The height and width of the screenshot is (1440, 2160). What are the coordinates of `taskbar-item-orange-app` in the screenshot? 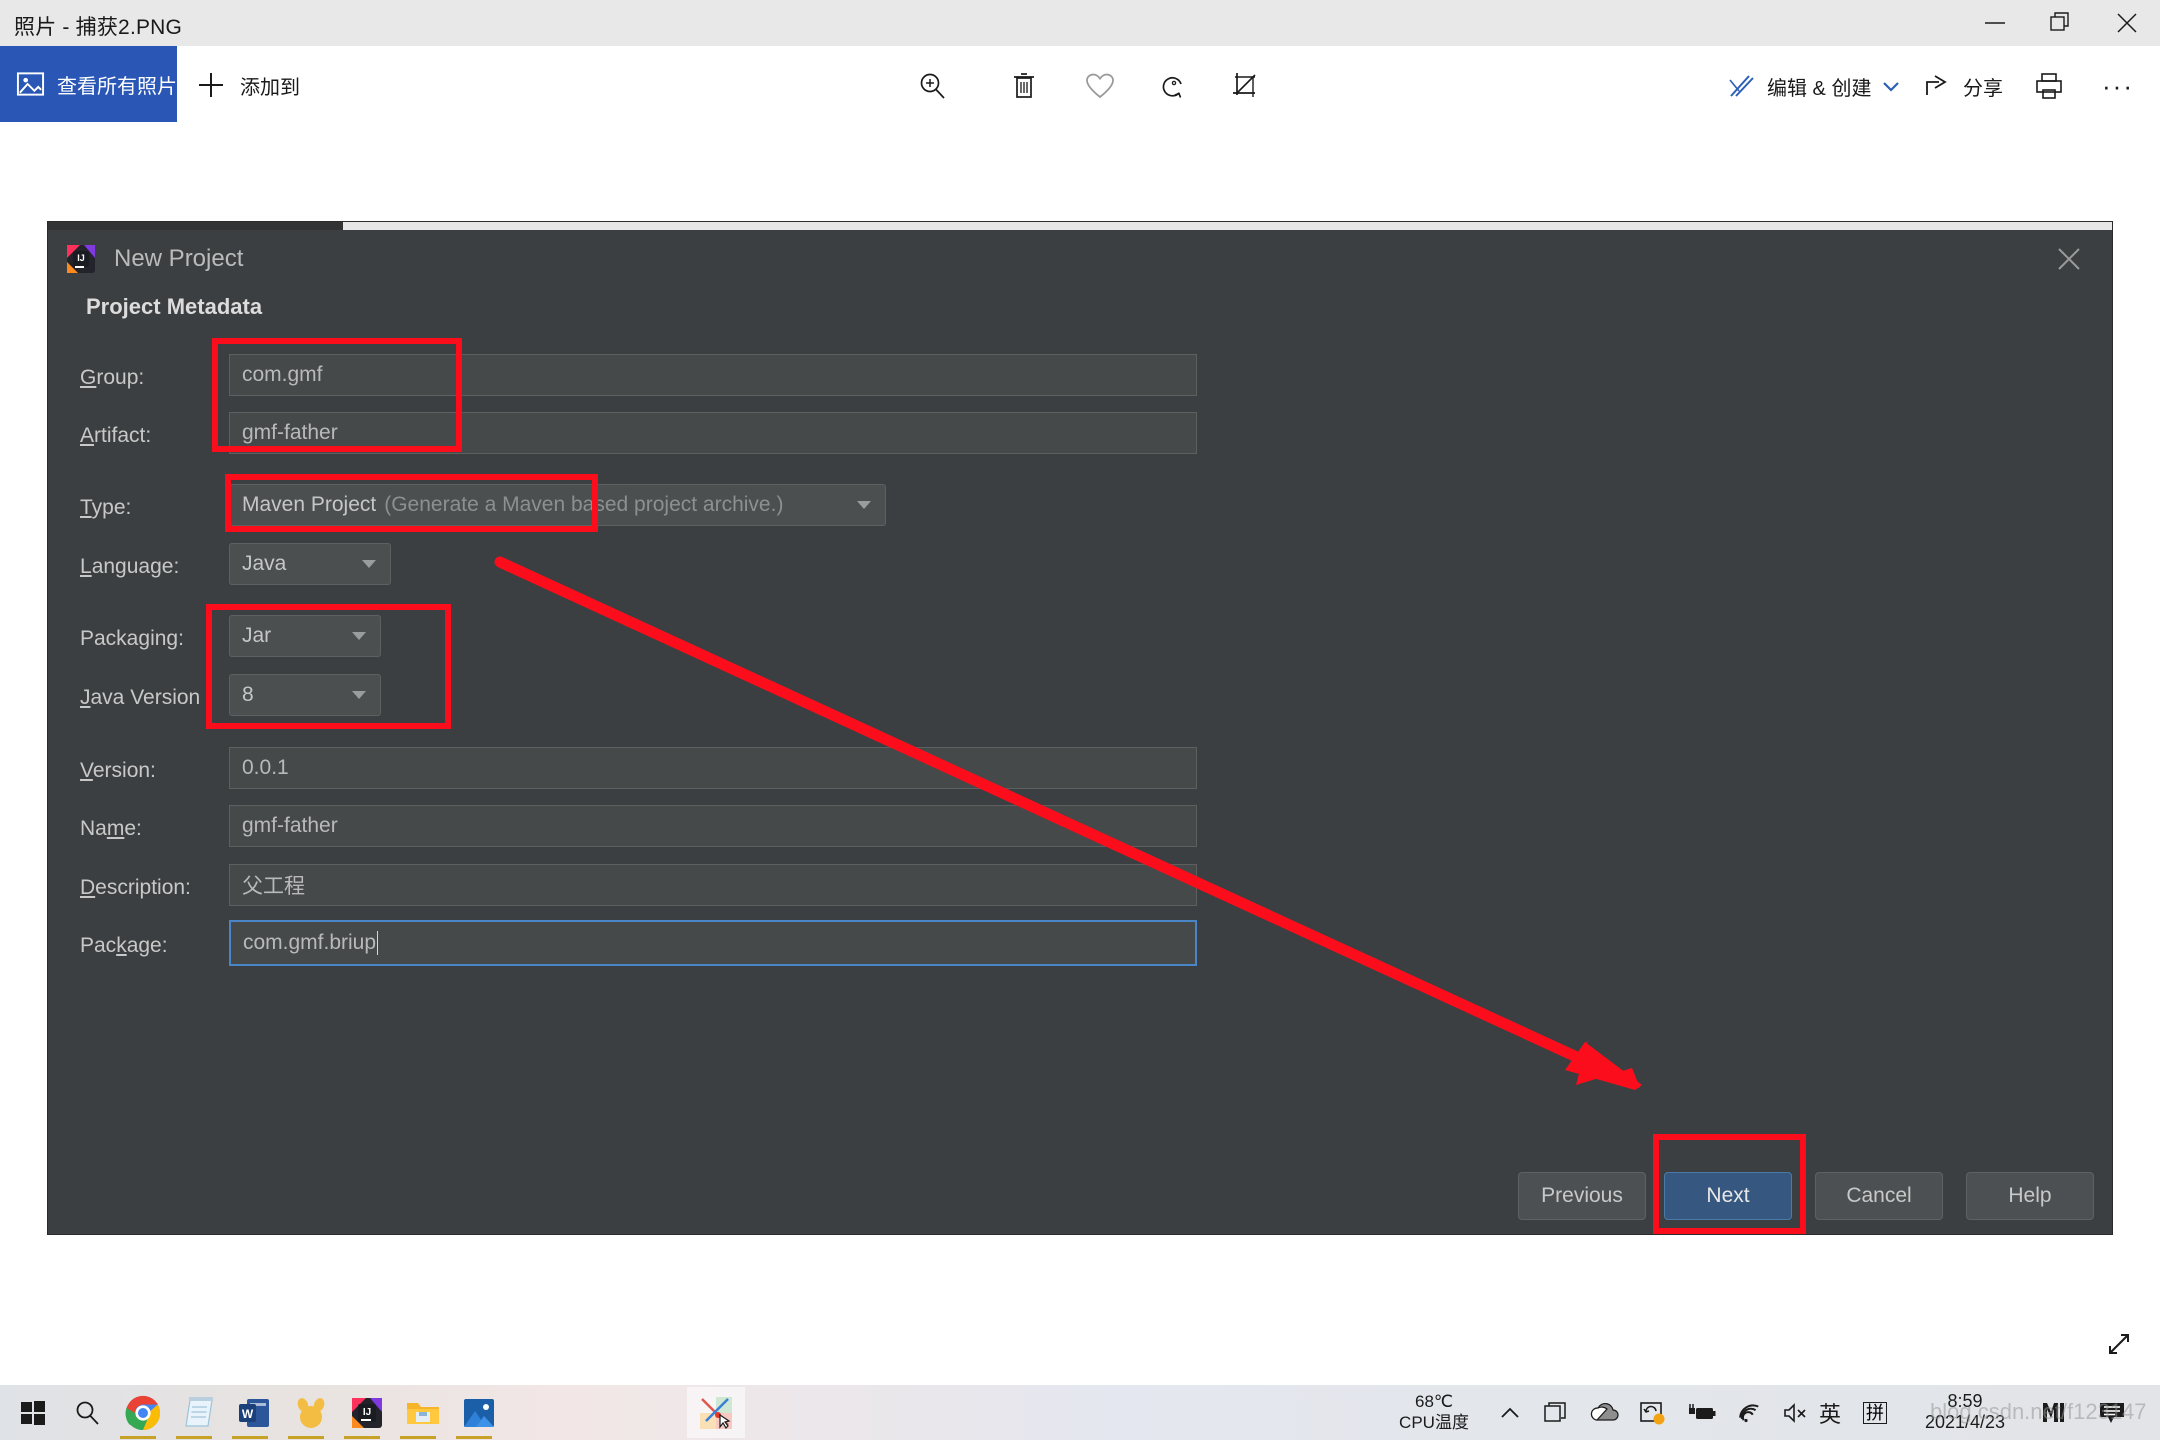 It's located at (311, 1412).